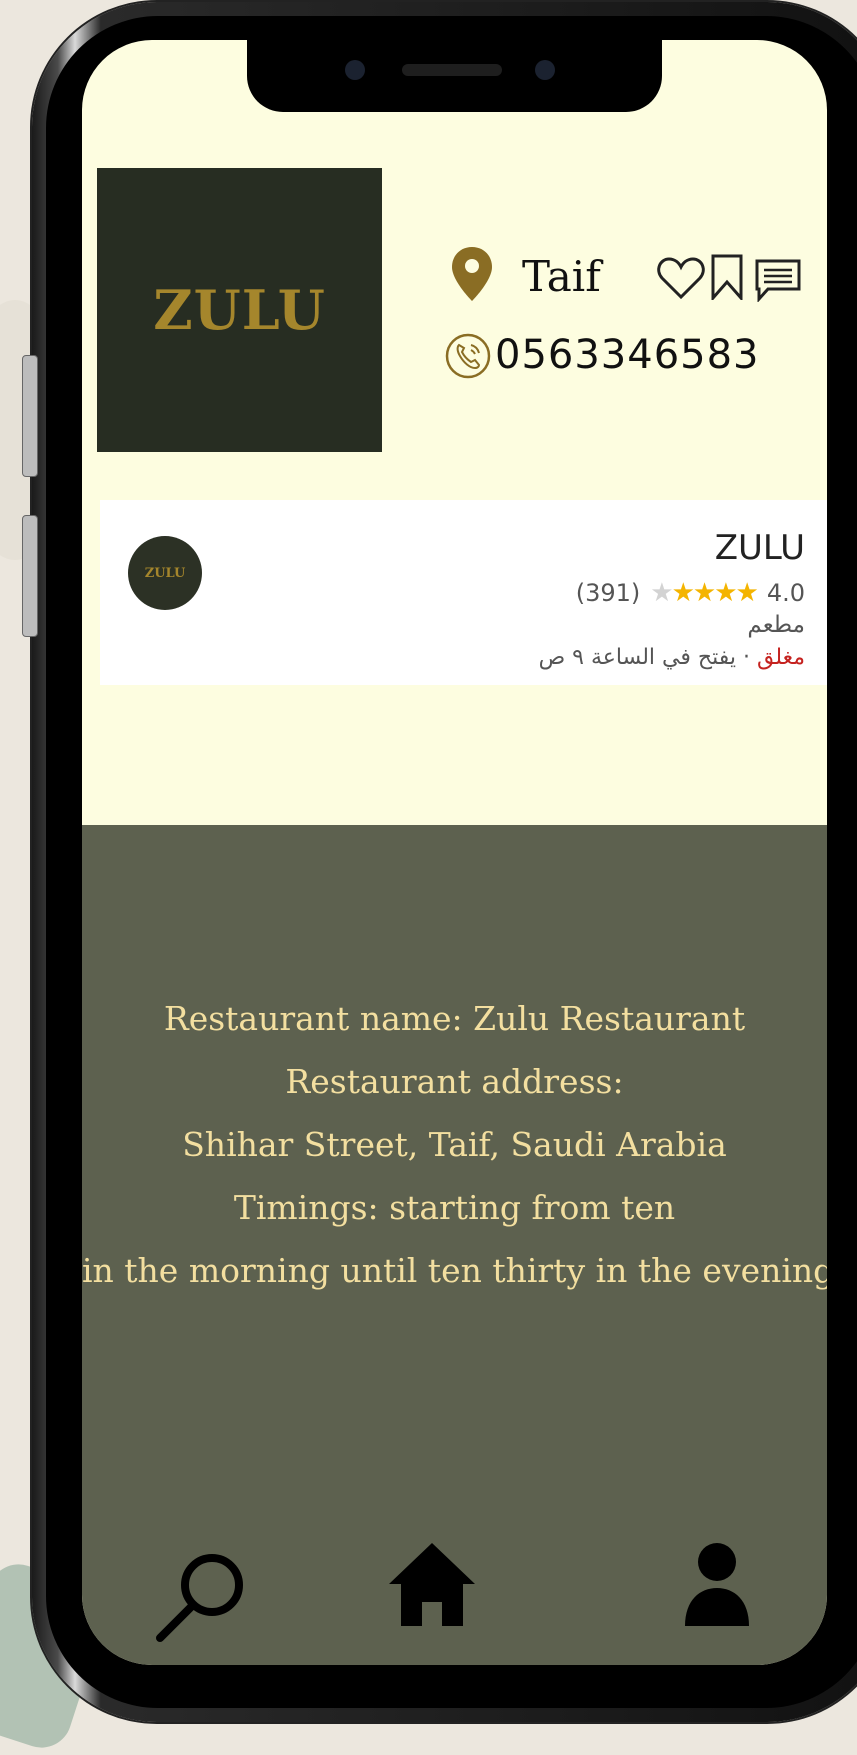 This screenshot has width=857, height=1755. Describe the element at coordinates (608, 593) in the screenshot. I see `review-count: (391)` at that location.